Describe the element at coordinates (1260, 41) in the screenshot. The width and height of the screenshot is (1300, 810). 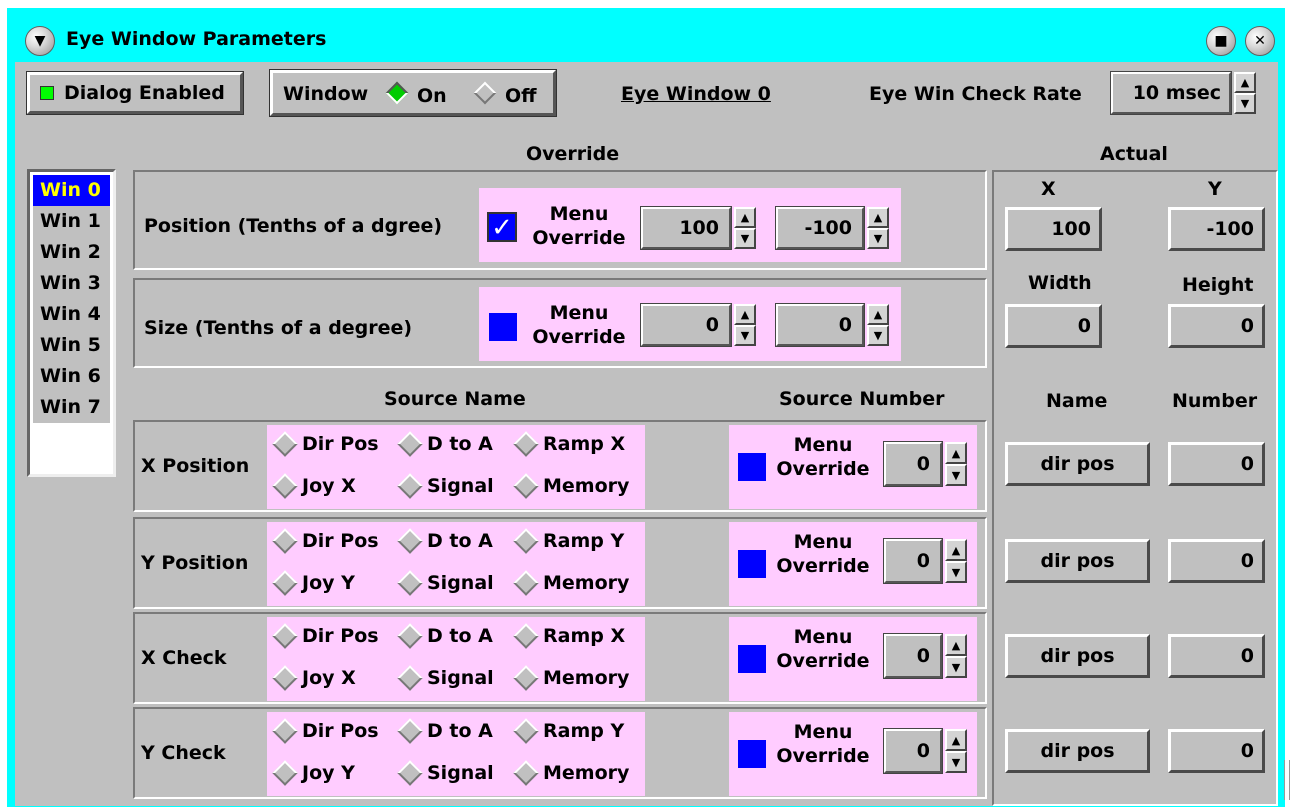
I see `close-button: ✕` at that location.